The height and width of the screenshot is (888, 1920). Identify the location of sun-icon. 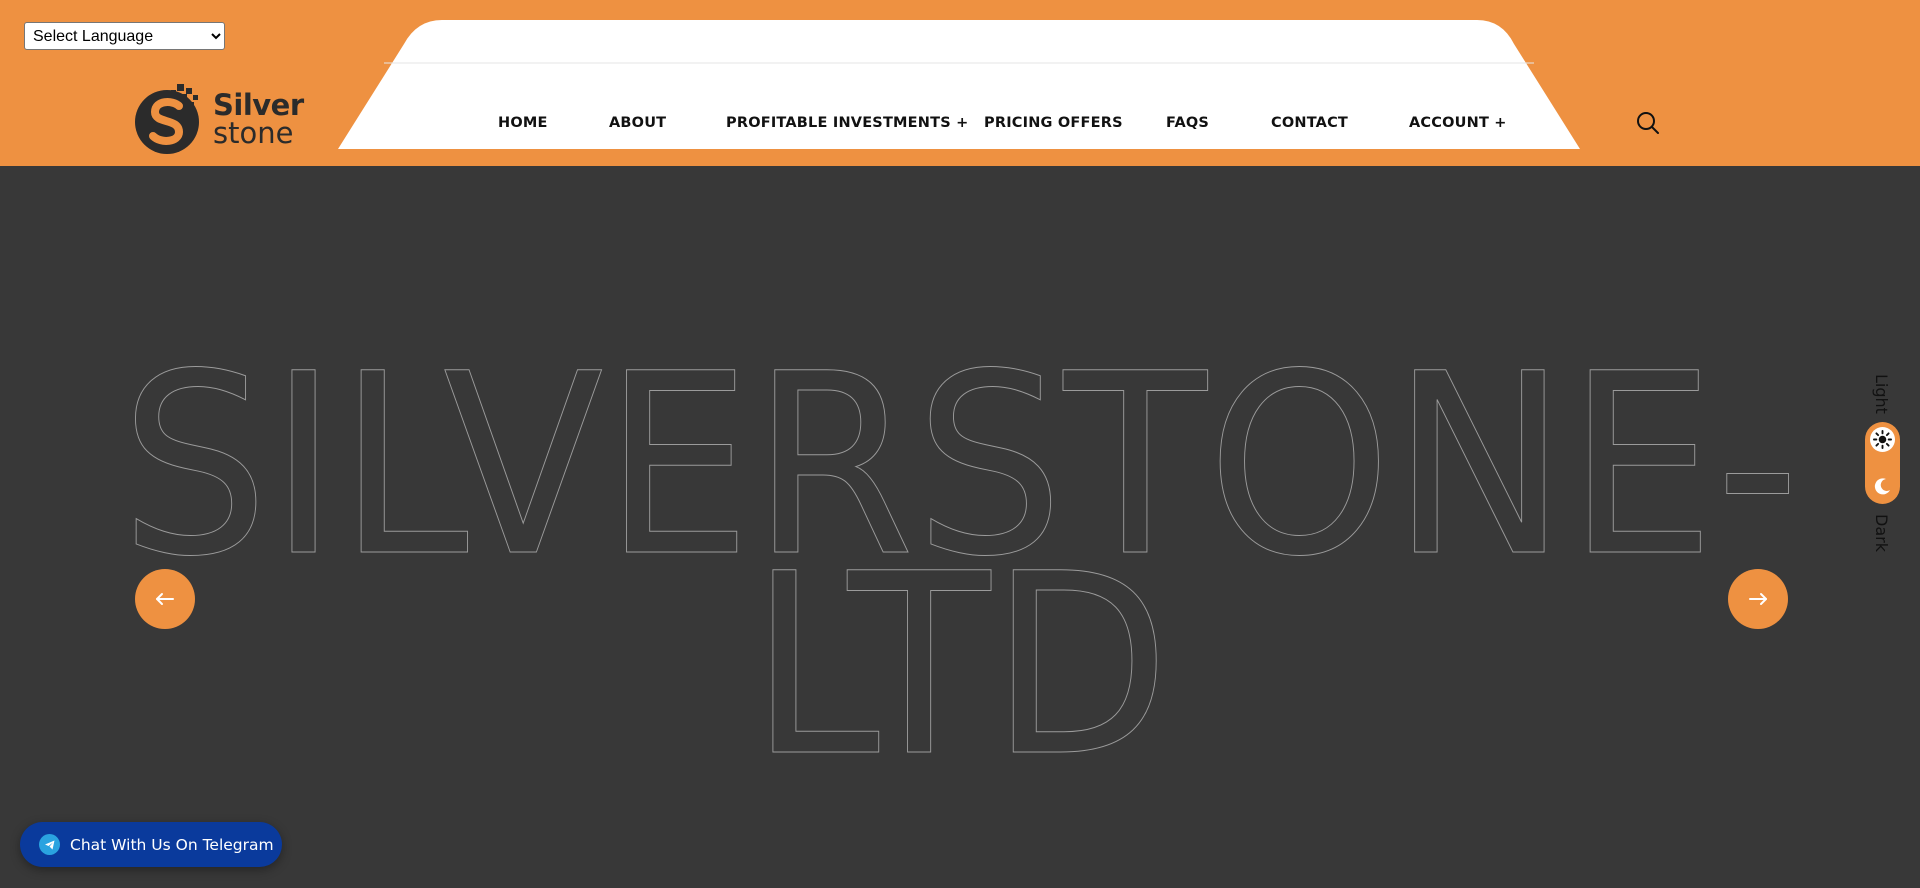
(1882, 439).